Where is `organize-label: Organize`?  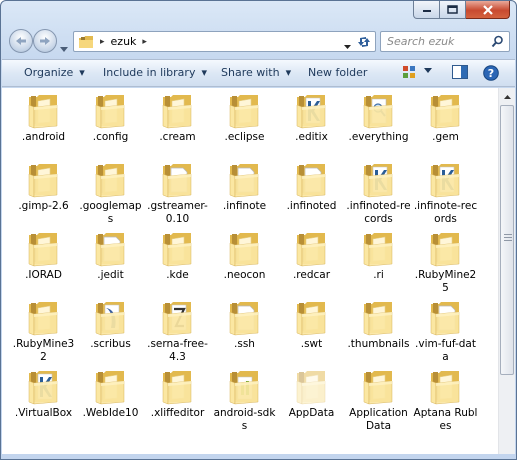 organize-label: Organize is located at coordinates (49, 72).